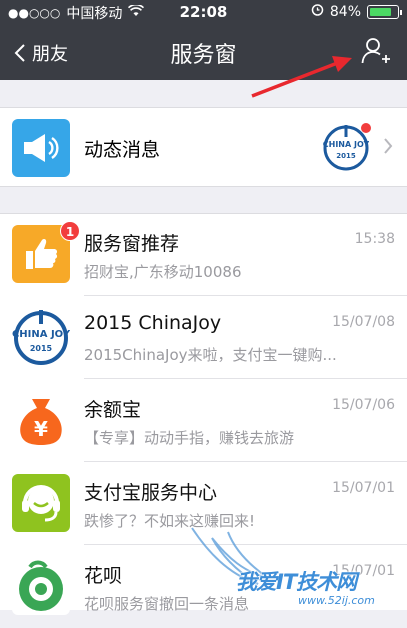 The height and width of the screenshot is (628, 407). I want to click on nav-bar: 朋友 服务窗, so click(203, 52).